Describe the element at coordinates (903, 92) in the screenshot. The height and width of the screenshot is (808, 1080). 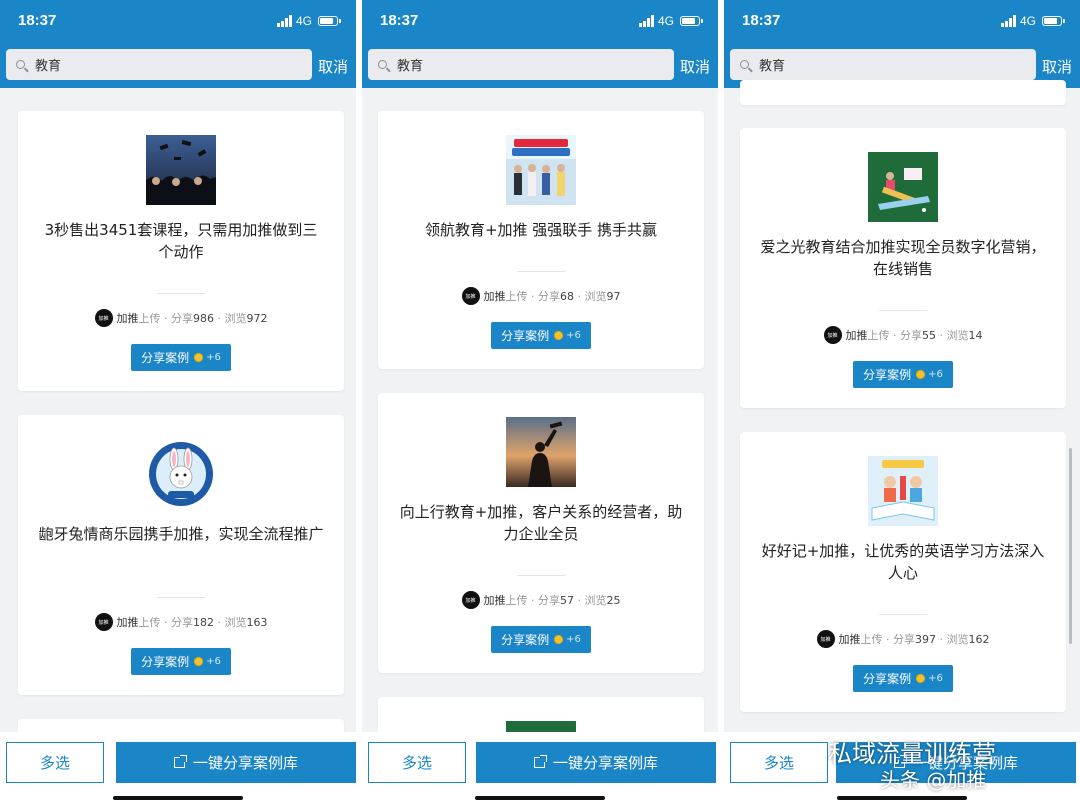
I see `case-card-partial` at that location.